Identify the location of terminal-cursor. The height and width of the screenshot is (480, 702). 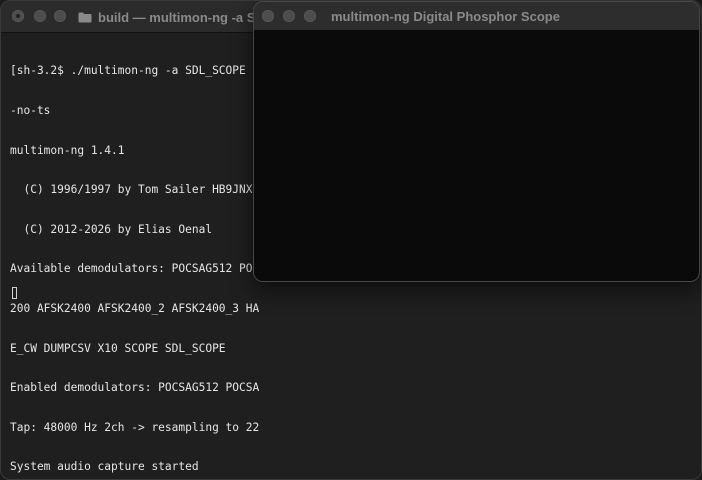
(14, 293).